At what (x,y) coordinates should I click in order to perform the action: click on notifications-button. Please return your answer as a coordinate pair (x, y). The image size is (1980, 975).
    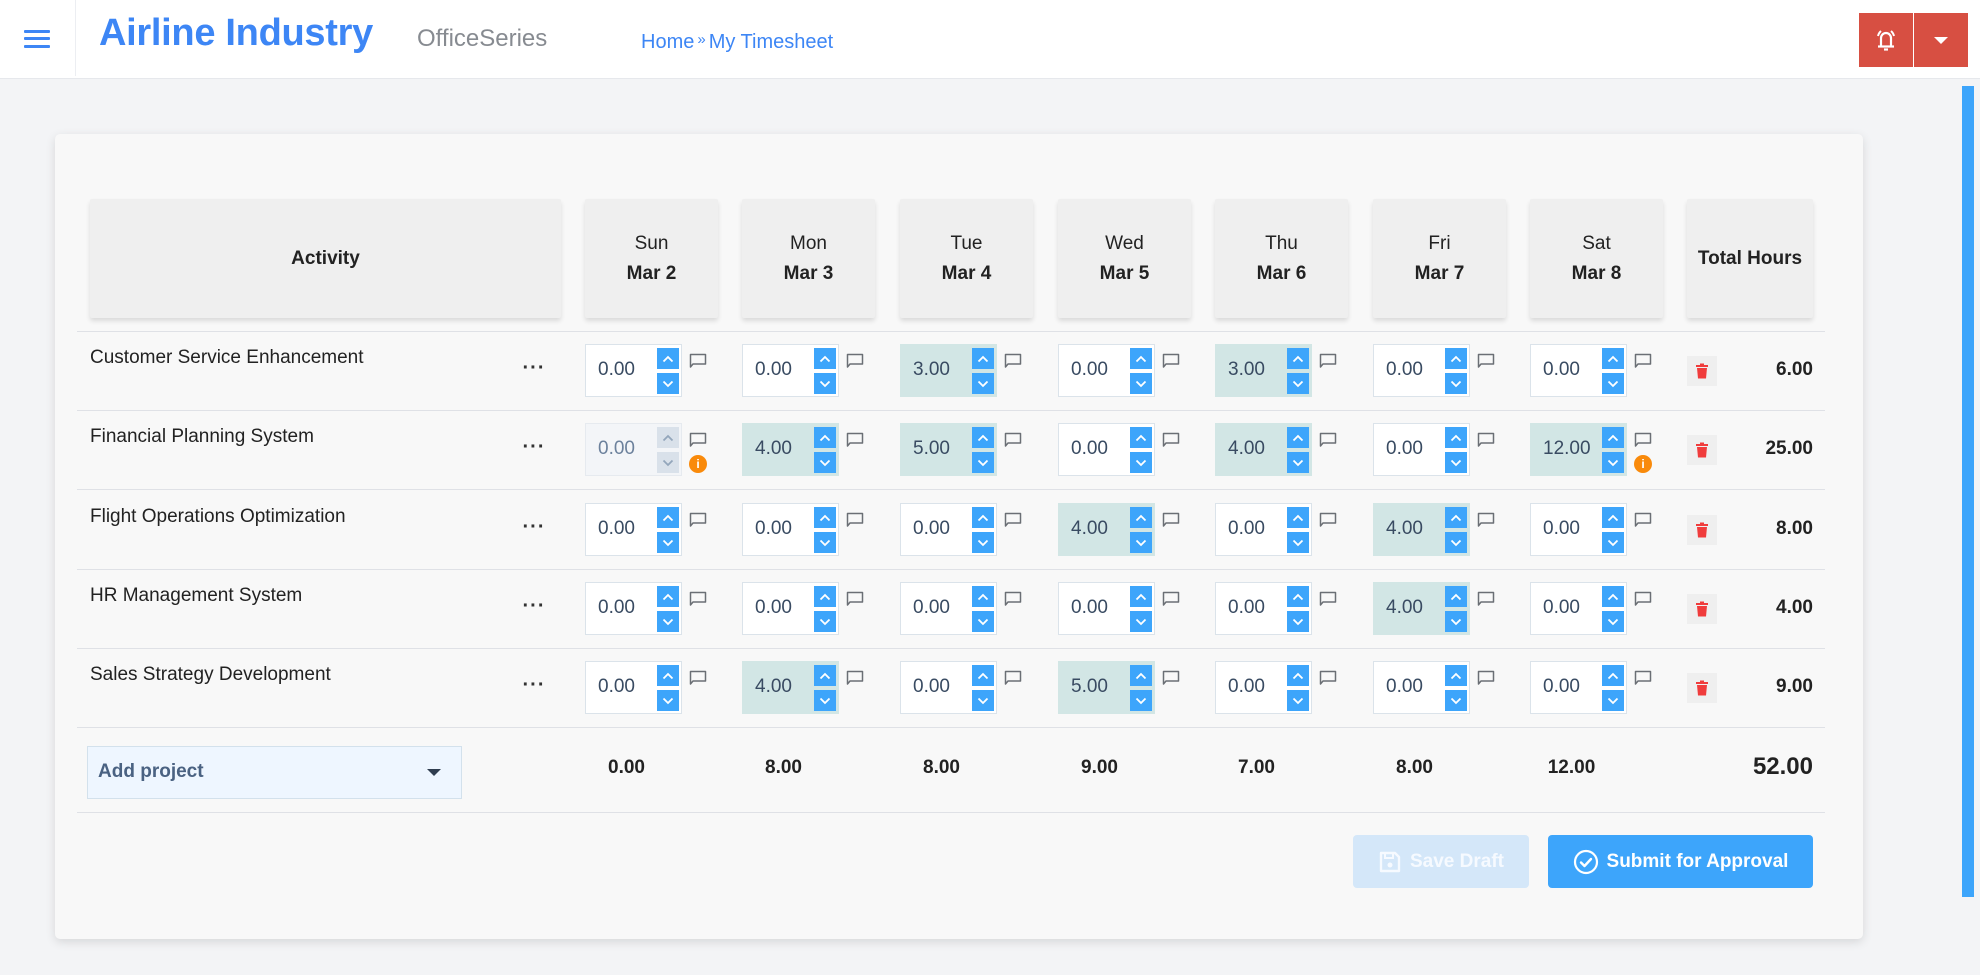
    Looking at the image, I should click on (1886, 40).